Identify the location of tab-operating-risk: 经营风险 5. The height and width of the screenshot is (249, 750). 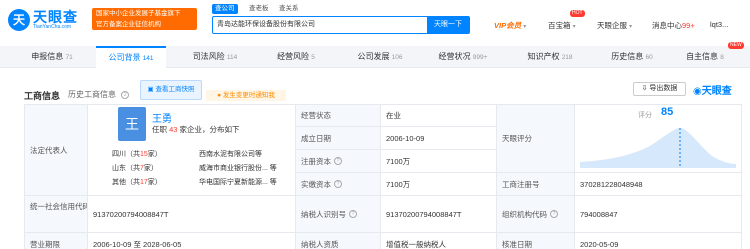
(296, 57).